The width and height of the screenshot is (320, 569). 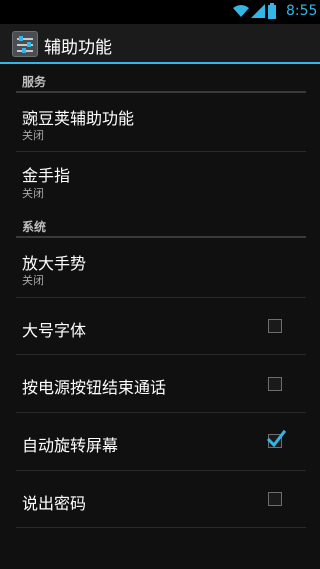 I want to click on pref-large-text: 大号字体, so click(x=161, y=326).